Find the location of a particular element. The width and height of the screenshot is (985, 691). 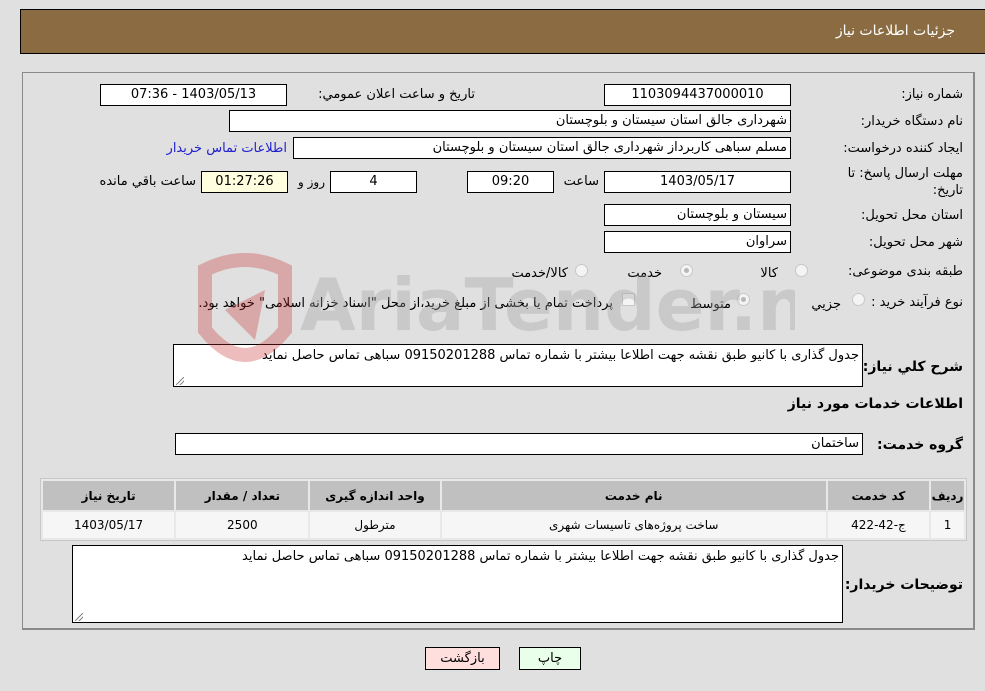

category-radio-goods is located at coordinates (801, 270).